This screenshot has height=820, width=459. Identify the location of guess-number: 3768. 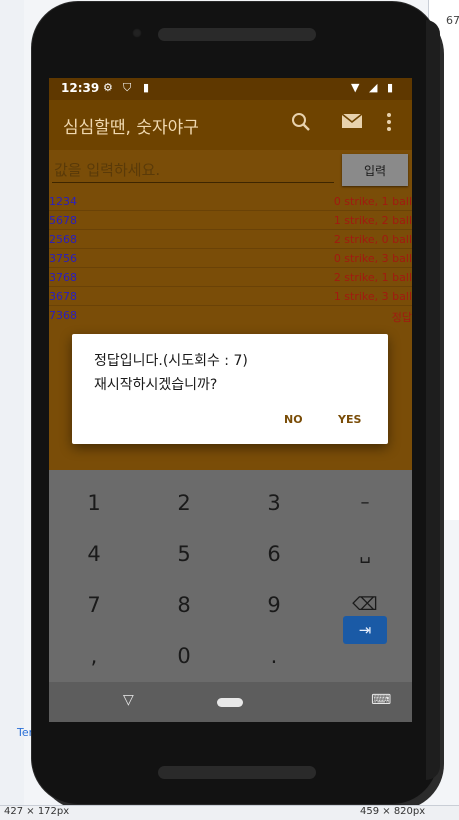
(63, 277).